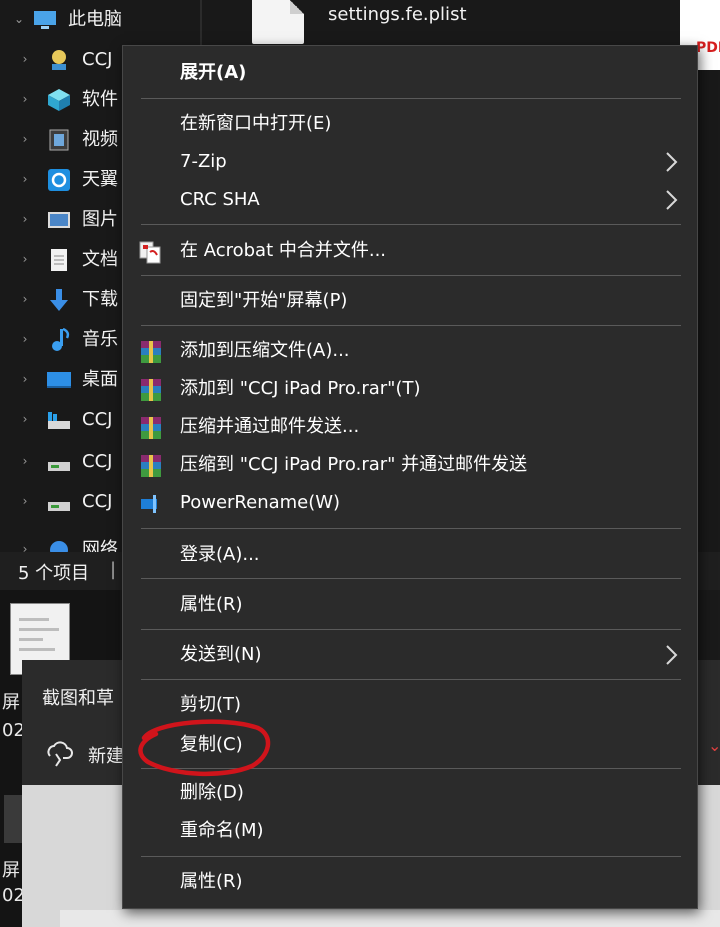 The width and height of the screenshot is (720, 927). I want to click on menu-item-label: 固定到"开始"屏幕(P), so click(264, 300).